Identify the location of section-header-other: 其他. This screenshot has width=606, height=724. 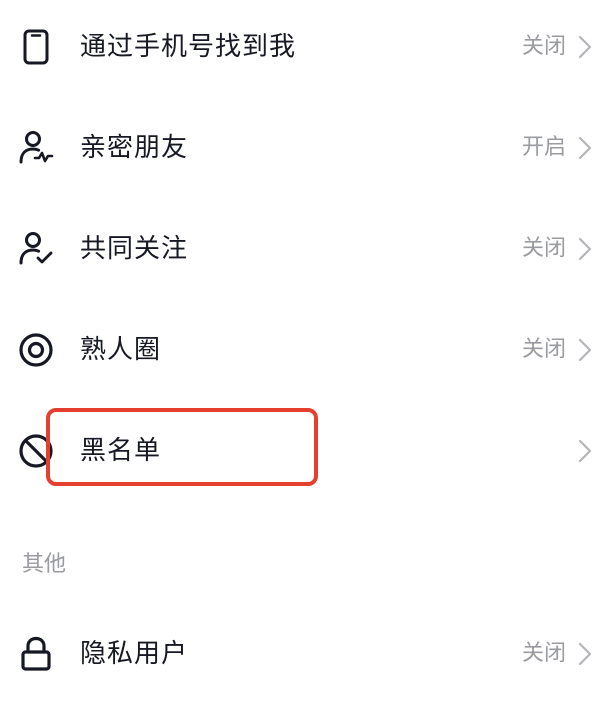
(44, 564).